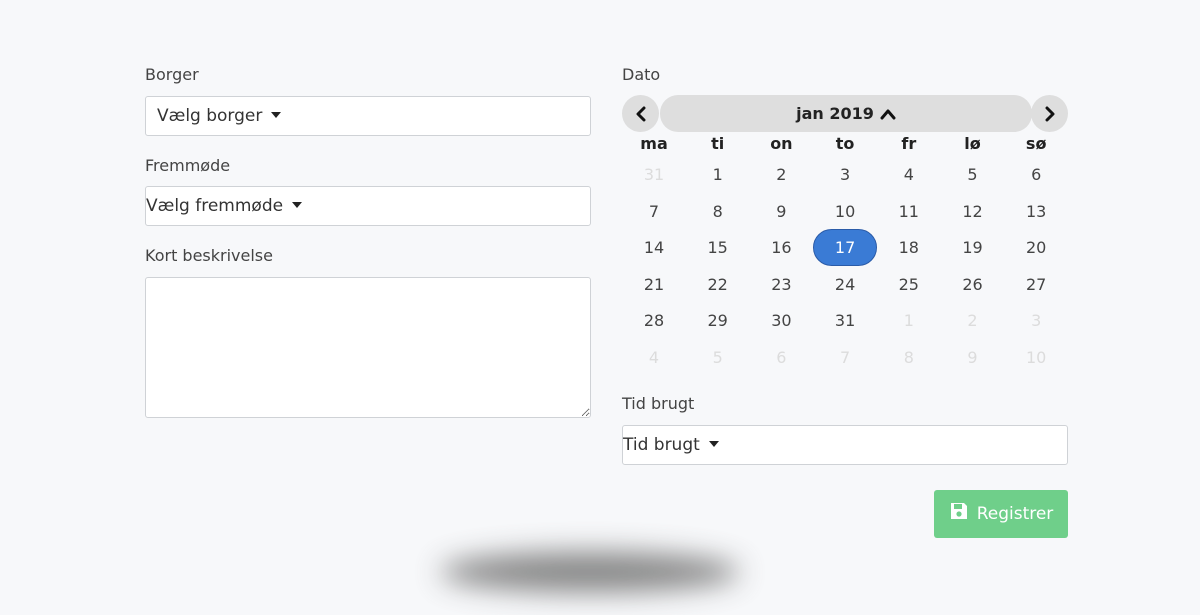  What do you see at coordinates (1036, 284) in the screenshot?
I see `calendar-day: 27` at bounding box center [1036, 284].